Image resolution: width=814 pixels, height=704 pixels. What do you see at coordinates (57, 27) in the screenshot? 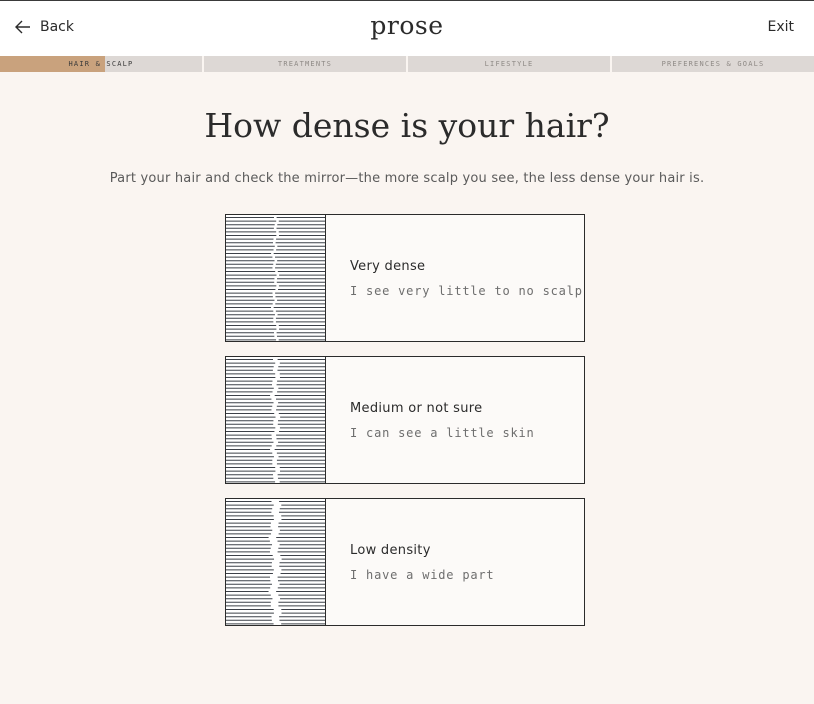
I see `back-label: Back` at bounding box center [57, 27].